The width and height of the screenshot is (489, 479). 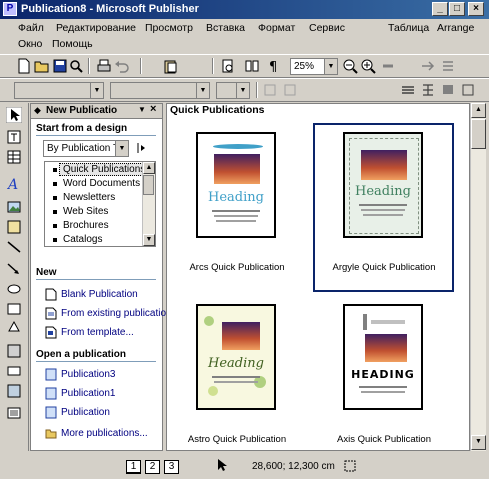 What do you see at coordinates (327, 28) in the screenshot?
I see `menu-tools: Сервис` at bounding box center [327, 28].